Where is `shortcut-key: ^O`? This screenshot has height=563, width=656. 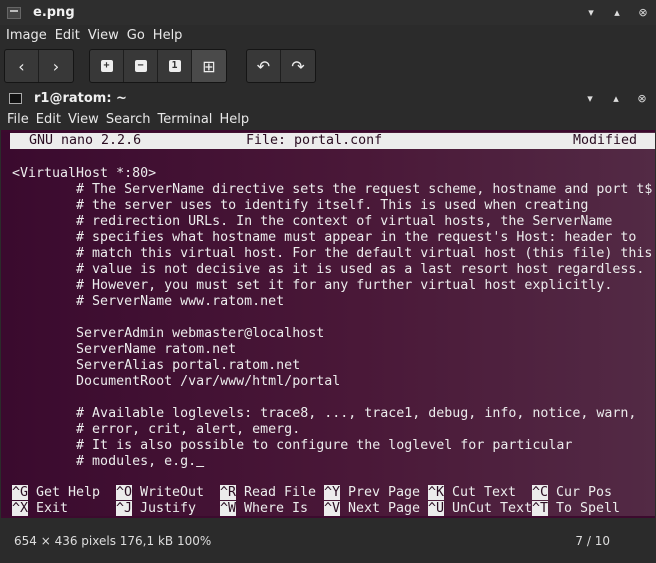 shortcut-key: ^O is located at coordinates (124, 492).